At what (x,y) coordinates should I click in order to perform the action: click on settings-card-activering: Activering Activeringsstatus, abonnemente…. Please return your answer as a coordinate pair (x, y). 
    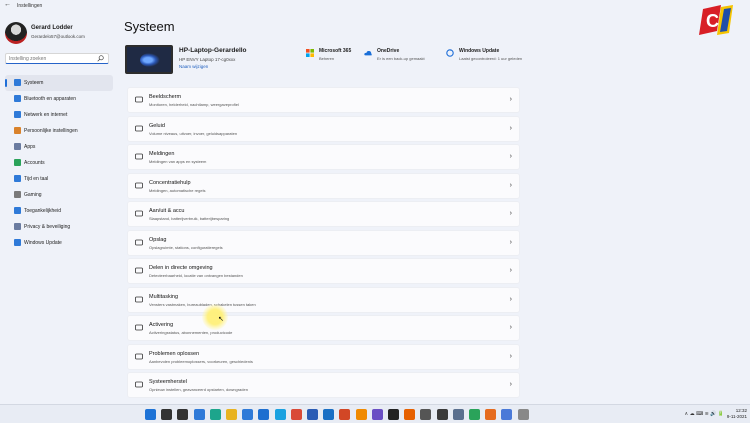
    Looking at the image, I should click on (323, 328).